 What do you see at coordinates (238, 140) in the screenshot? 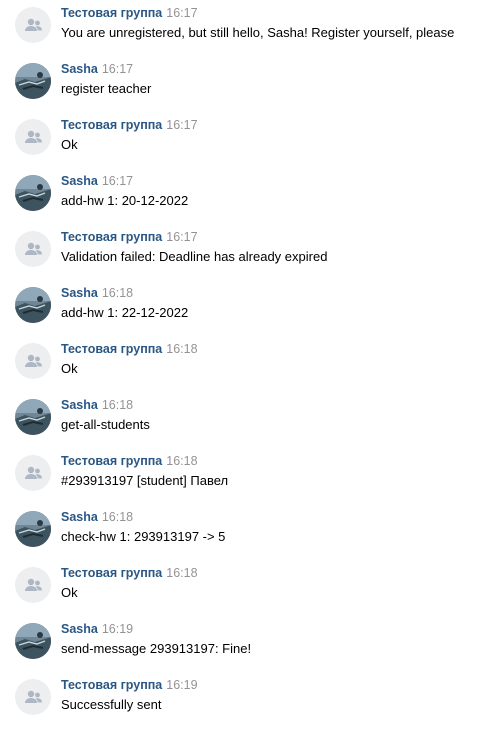
I see `message-item: Тестовая группа 16:17 Ok` at bounding box center [238, 140].